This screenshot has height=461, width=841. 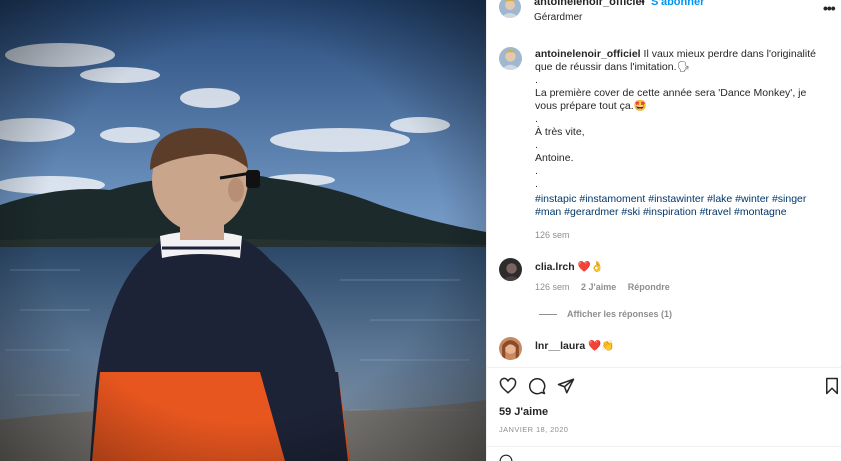 What do you see at coordinates (508, 386) in the screenshot?
I see `heart-icon` at bounding box center [508, 386].